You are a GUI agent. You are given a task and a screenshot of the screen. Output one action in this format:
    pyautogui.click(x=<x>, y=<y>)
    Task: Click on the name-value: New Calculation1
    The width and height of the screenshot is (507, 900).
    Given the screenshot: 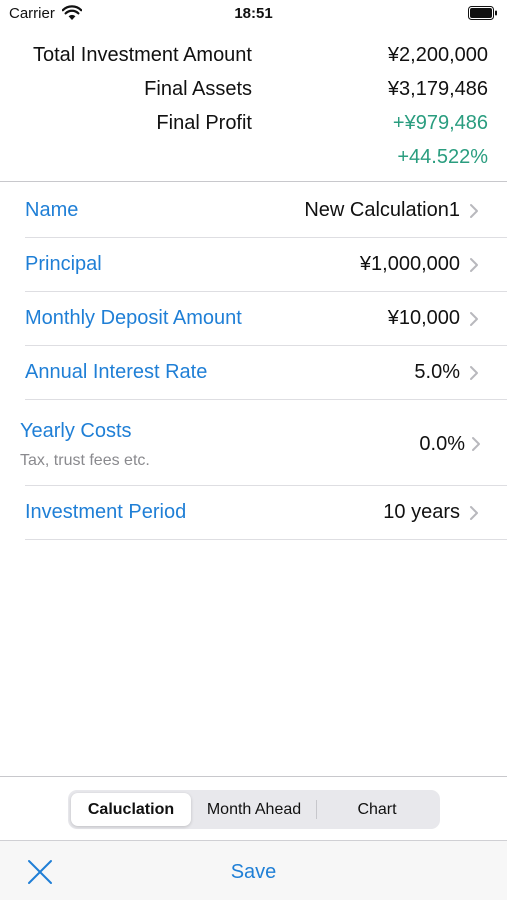 What is the action you would take?
    pyautogui.click(x=382, y=210)
    